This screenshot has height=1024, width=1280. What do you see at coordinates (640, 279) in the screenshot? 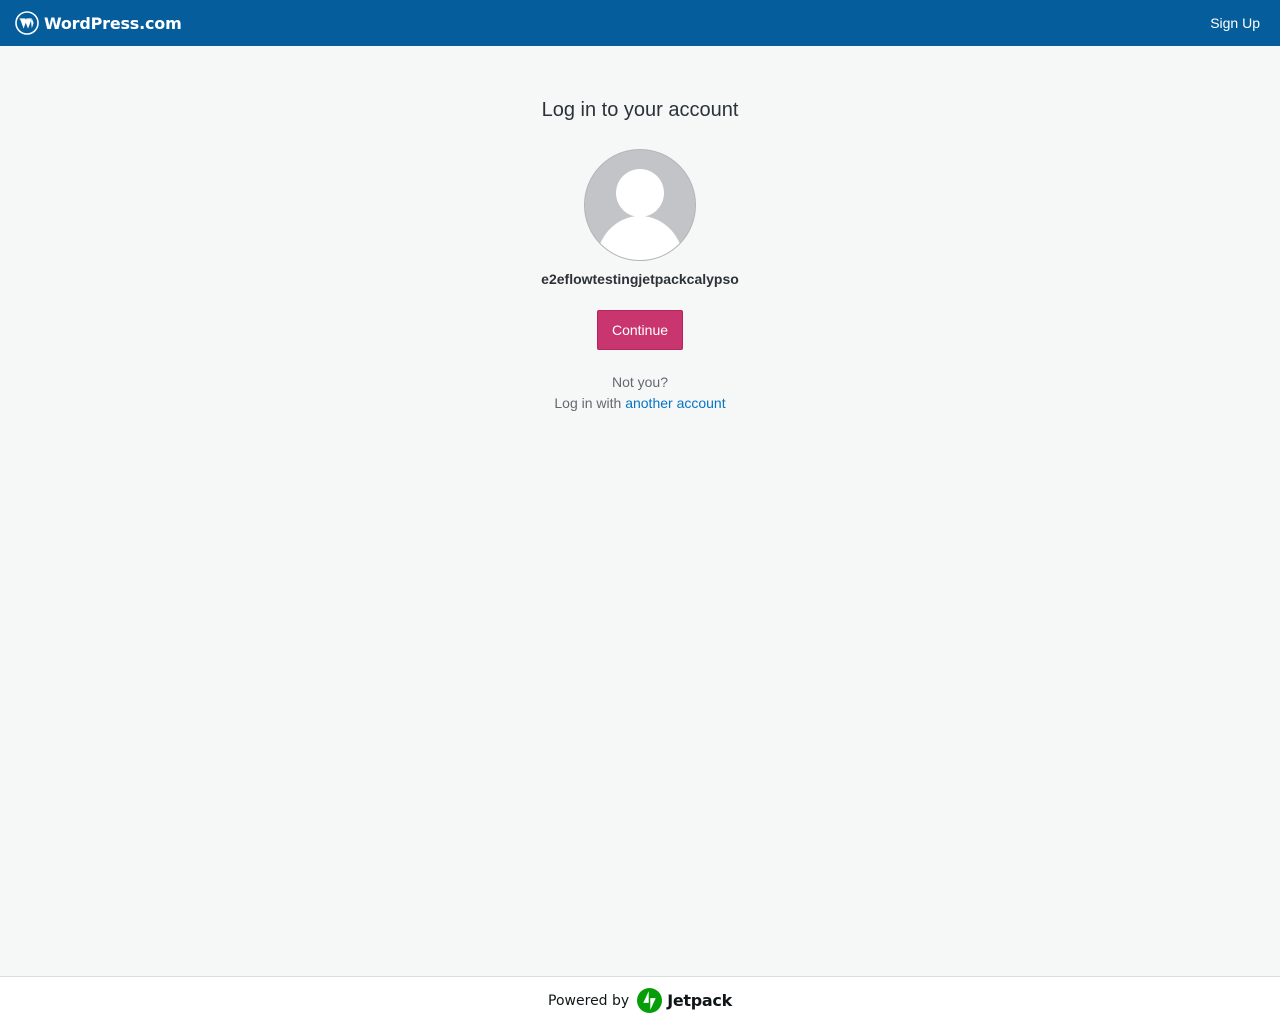
I see `username-label: e2eflowtestingjetpackcalypso` at bounding box center [640, 279].